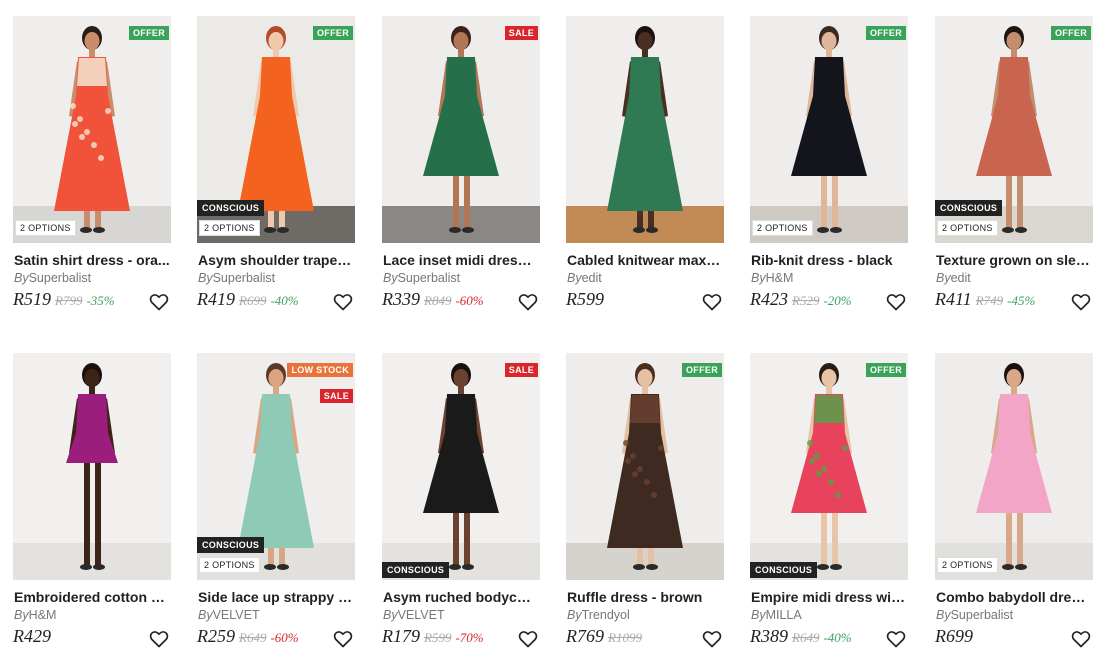 This screenshot has height=663, width=1107. I want to click on product-name: Rib-knit dress - black, so click(829, 260).